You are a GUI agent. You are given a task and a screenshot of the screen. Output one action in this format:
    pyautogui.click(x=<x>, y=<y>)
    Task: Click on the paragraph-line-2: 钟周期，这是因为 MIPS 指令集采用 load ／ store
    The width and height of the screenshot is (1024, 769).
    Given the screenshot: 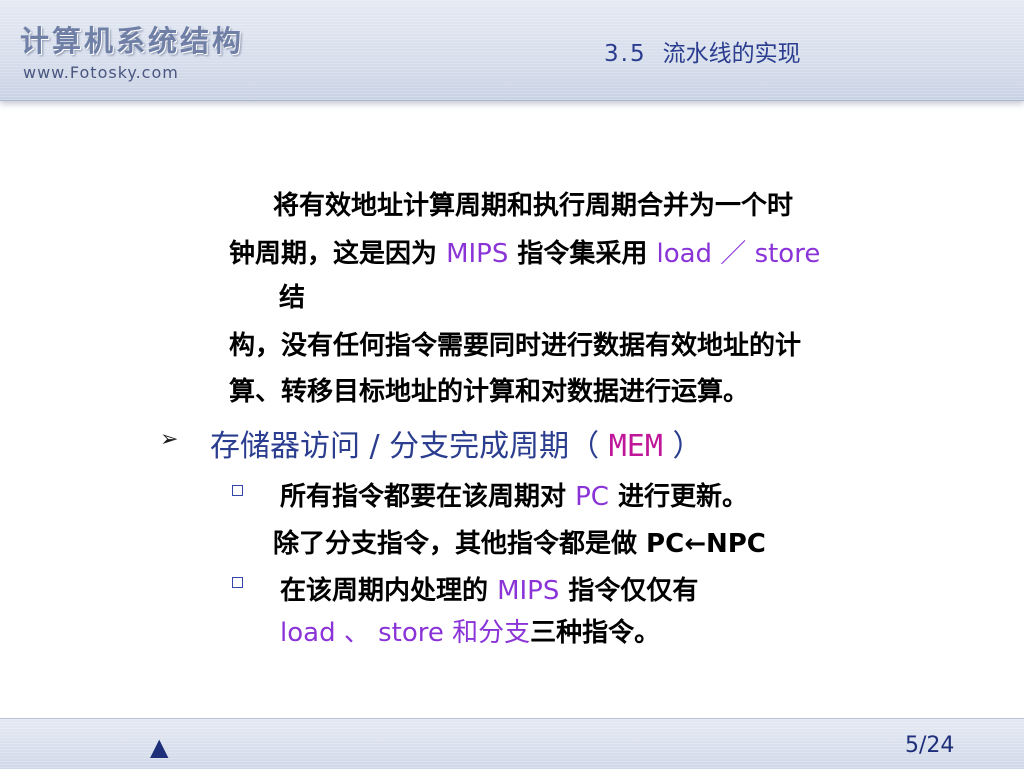 What is the action you would take?
    pyautogui.click(x=524, y=251)
    